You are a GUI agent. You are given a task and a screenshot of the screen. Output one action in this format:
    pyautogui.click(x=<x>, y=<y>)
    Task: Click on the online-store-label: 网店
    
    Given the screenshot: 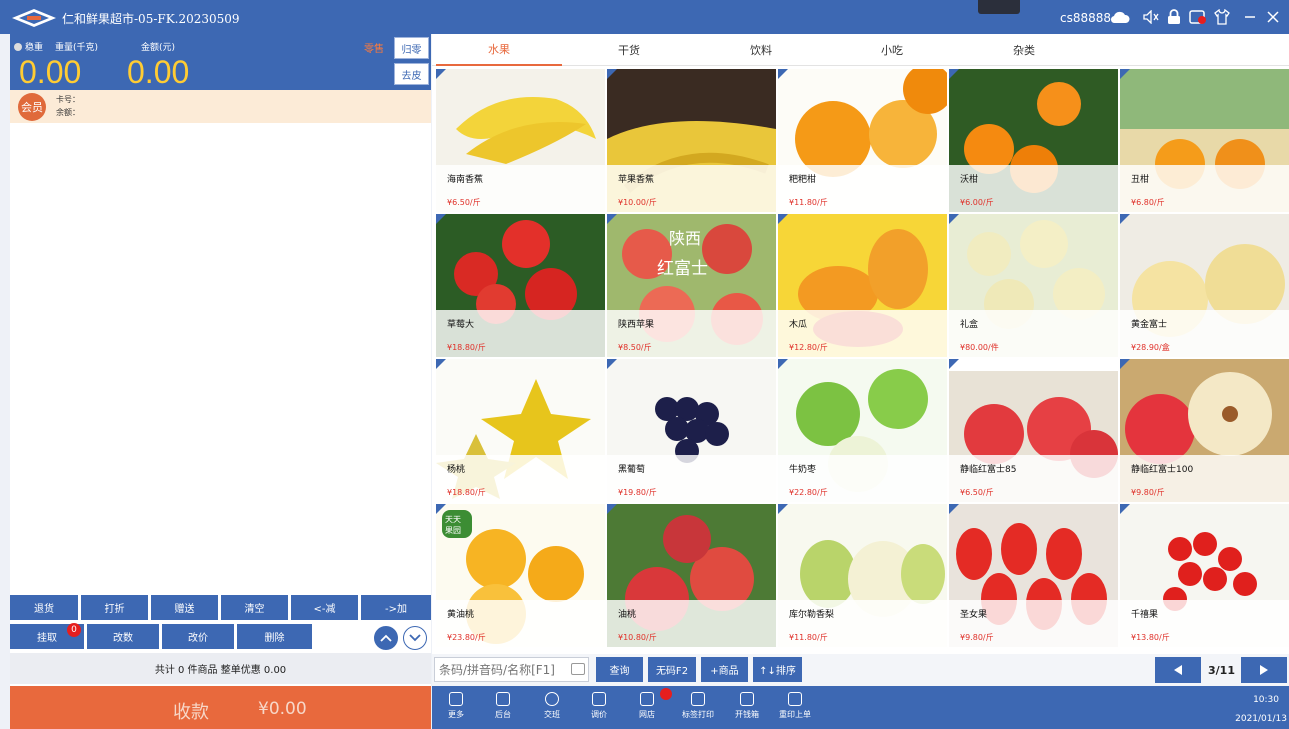 What is the action you would take?
    pyautogui.click(x=647, y=714)
    